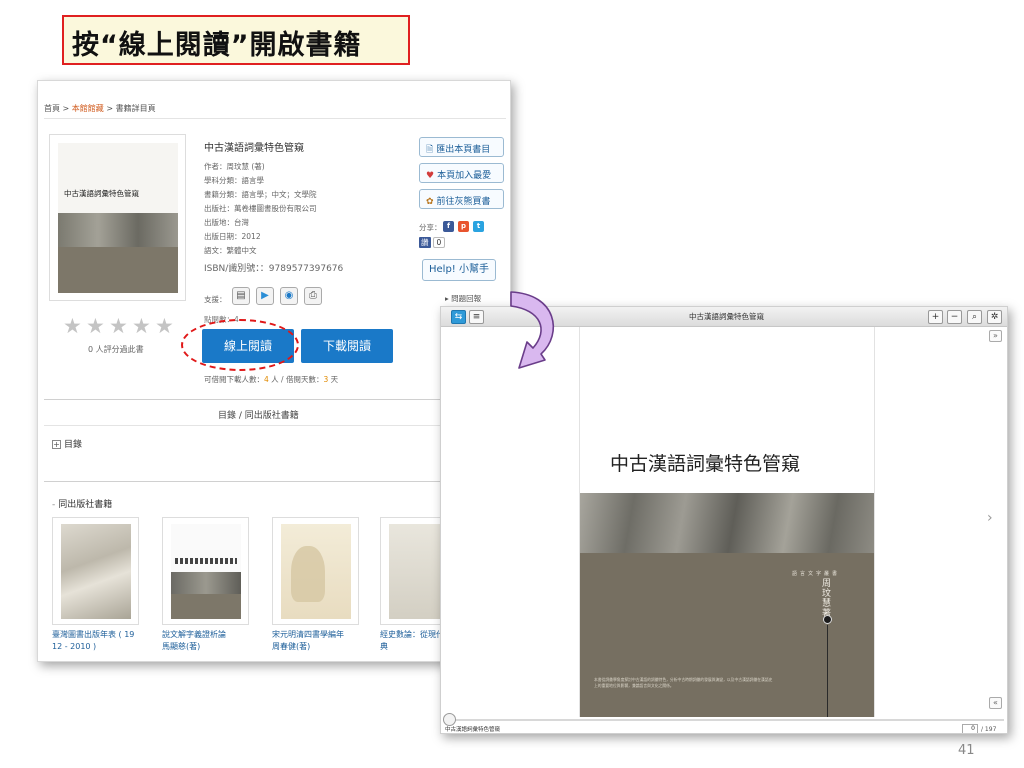 This screenshot has width=1024, height=768. Describe the element at coordinates (827, 599) in the screenshot. I see `author-name: 周玟慧著` at that location.